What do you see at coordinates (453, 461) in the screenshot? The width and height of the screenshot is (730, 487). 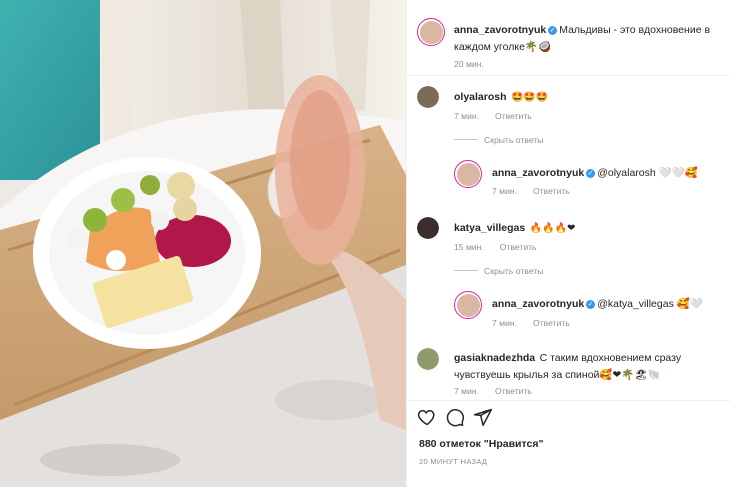 I see `post-timestamp: 20 МИНУТ НАЗАД` at bounding box center [453, 461].